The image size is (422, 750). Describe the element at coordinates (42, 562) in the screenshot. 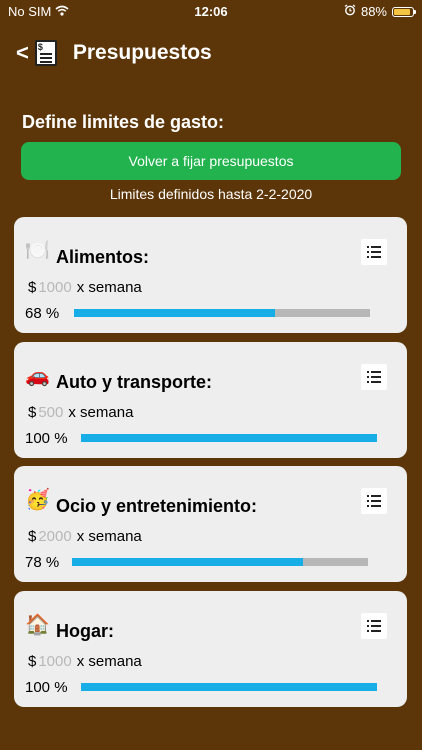

I see `percent-label: 78 %` at that location.